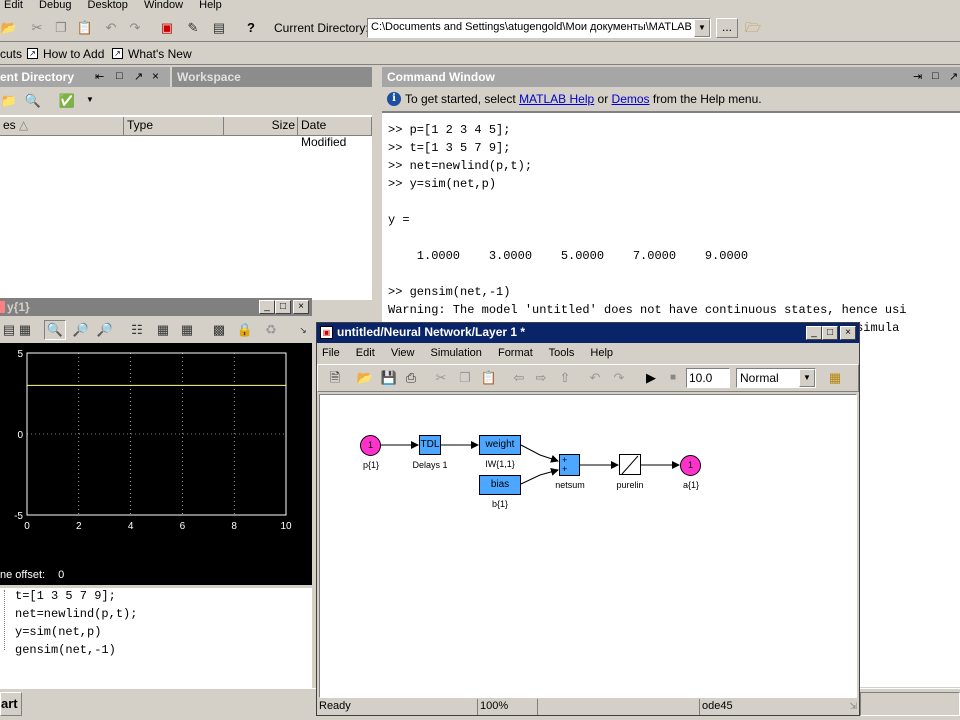 This screenshot has height=720, width=960. I want to click on resize-grip-icon: ⇲, so click(853, 706).